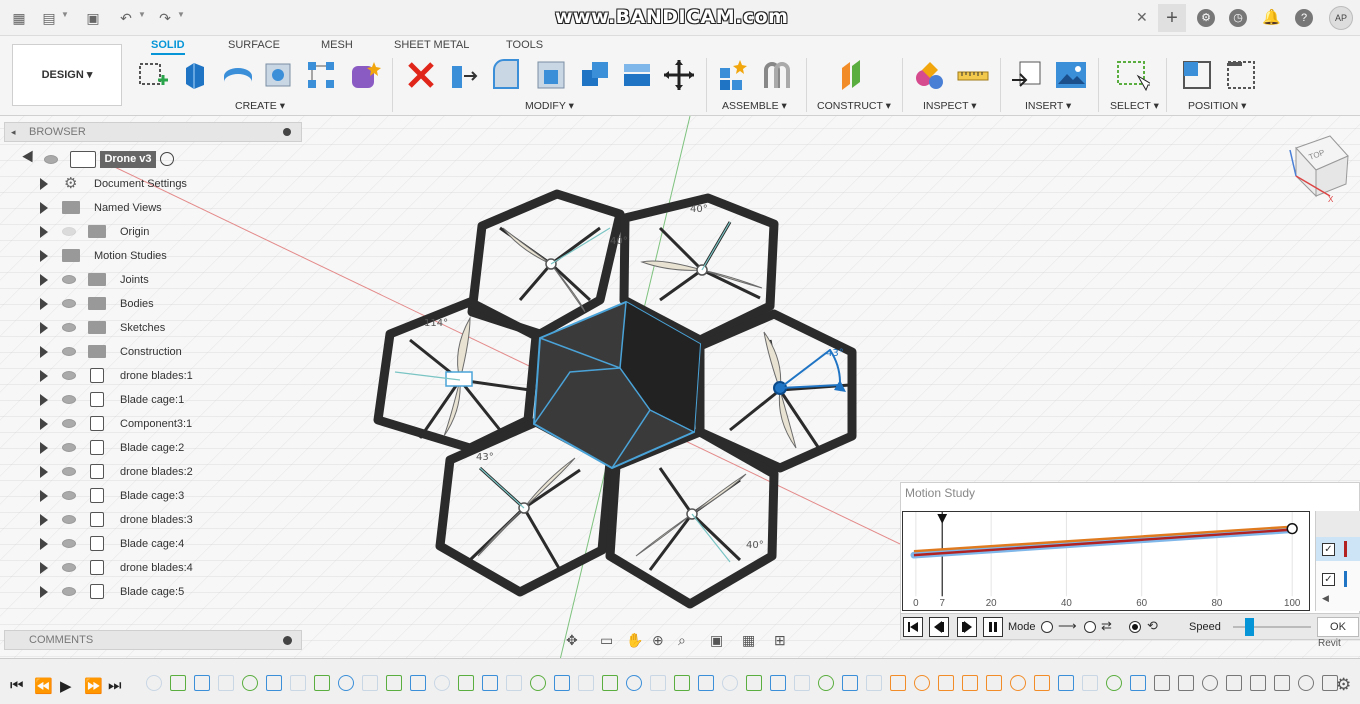 This screenshot has height=704, width=1360. I want to click on tree-row: drone blades:3, so click(149, 520).